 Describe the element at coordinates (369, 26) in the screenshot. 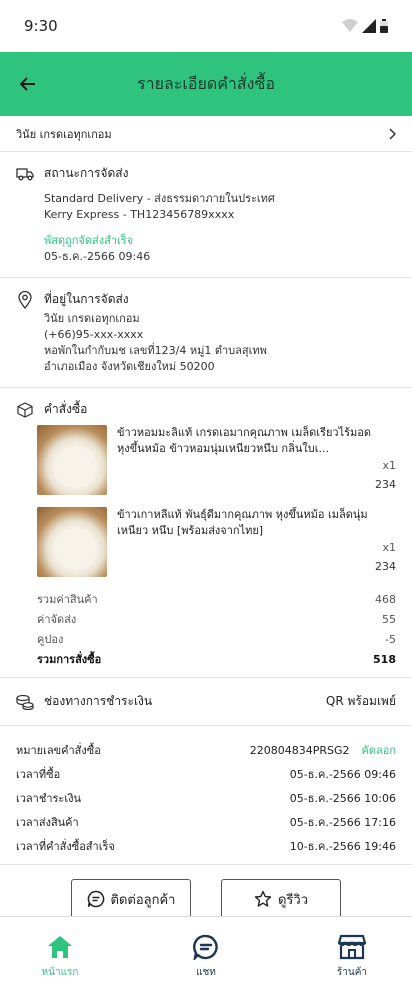

I see `signal-icon` at that location.